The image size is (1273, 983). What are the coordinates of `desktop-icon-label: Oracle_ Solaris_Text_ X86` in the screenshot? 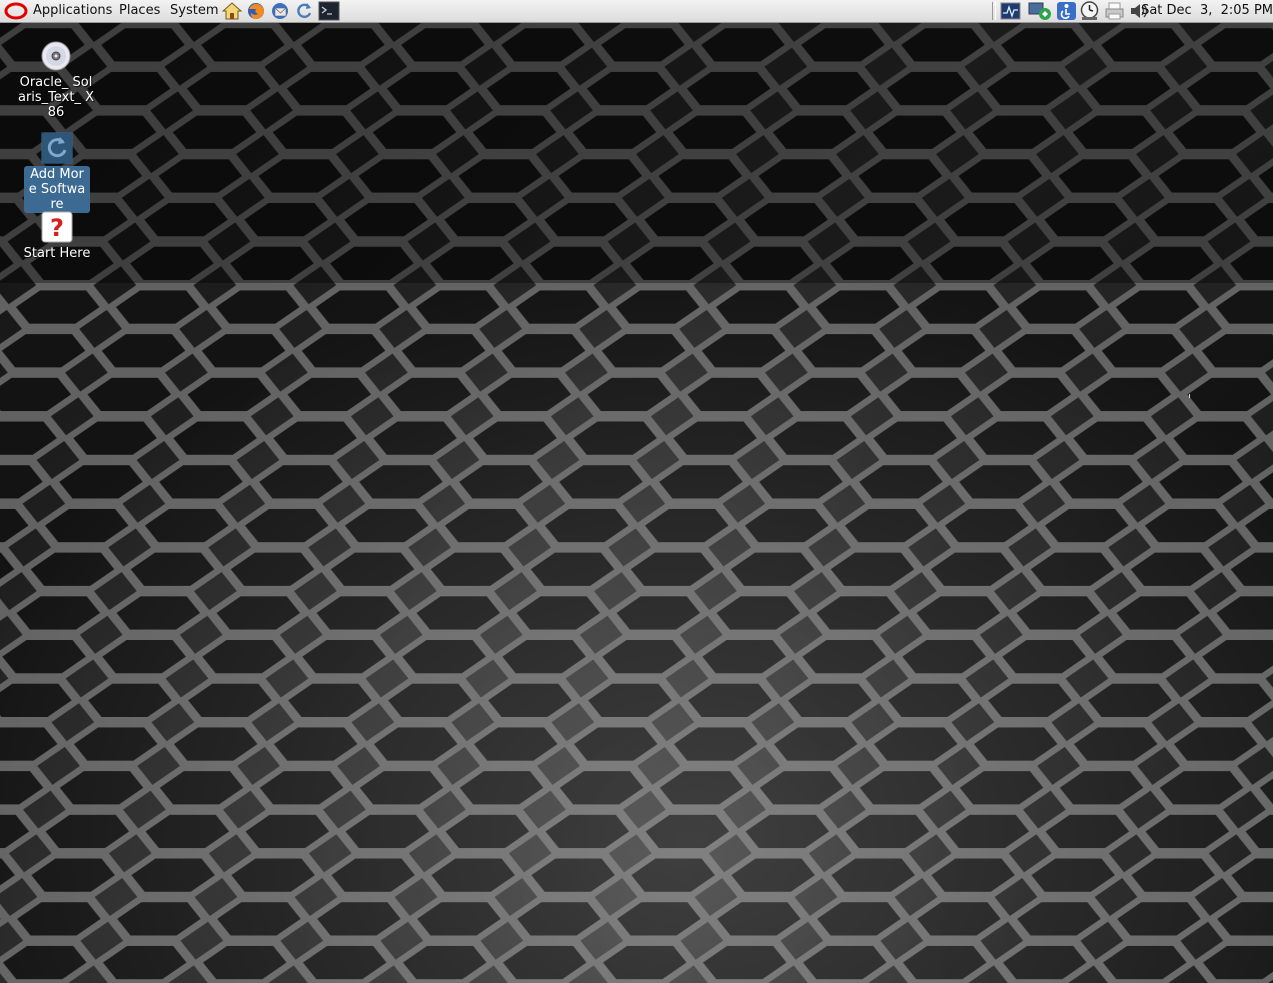 It's located at (56, 97).